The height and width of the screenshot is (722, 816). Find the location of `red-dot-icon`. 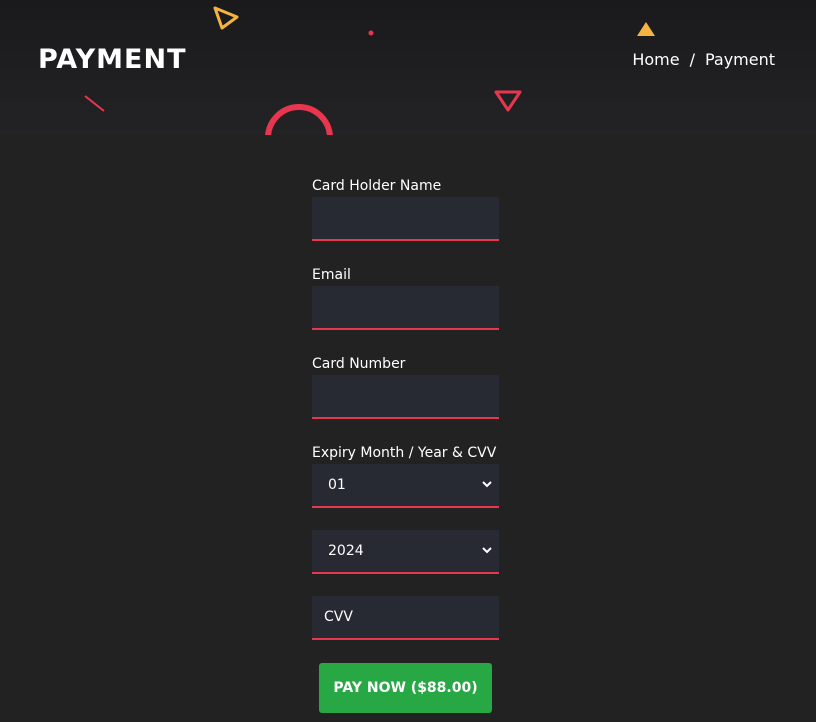

red-dot-icon is located at coordinates (371, 33).